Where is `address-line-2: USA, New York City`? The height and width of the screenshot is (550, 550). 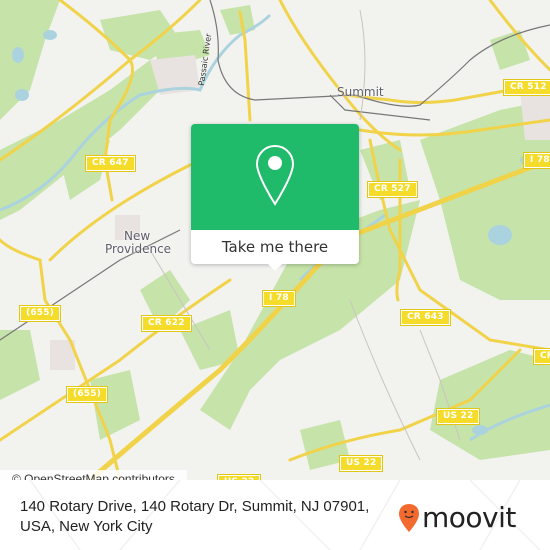
address-line-2: USA, New York City is located at coordinates (86, 526).